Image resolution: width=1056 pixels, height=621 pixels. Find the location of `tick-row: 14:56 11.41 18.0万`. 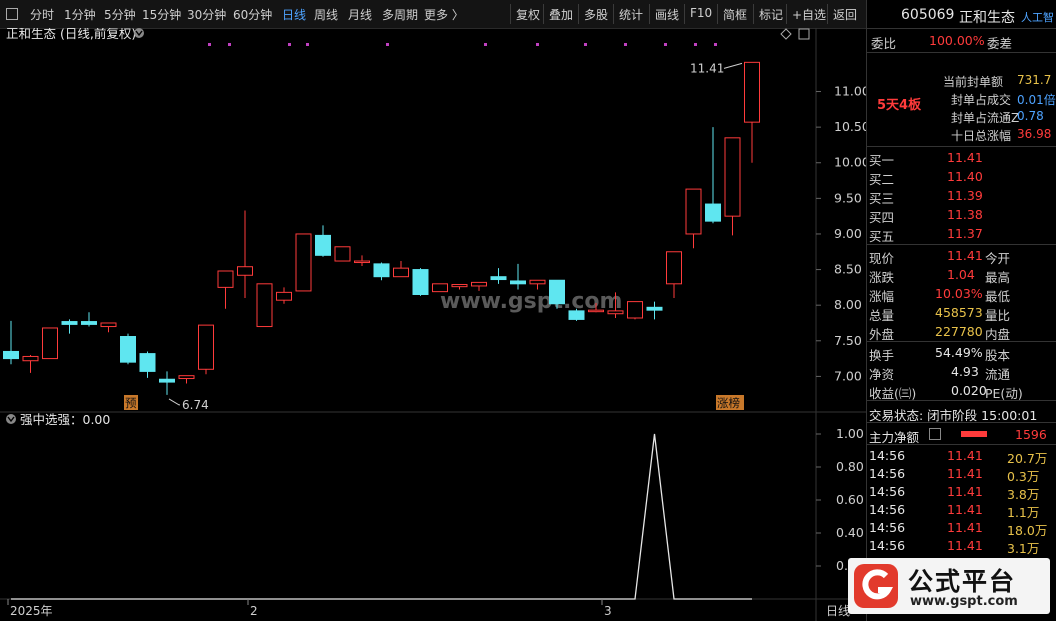

tick-row: 14:56 11.41 18.0万 is located at coordinates (961, 528).